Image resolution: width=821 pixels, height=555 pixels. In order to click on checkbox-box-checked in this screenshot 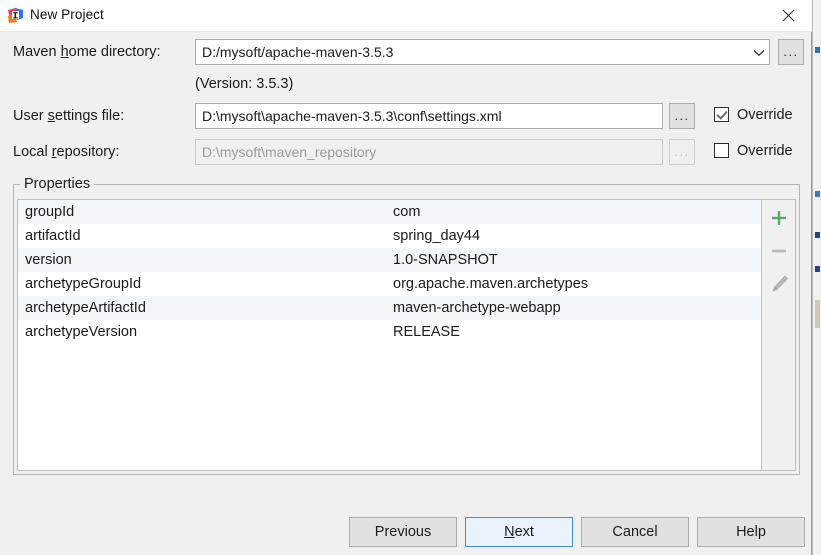, I will do `click(721, 114)`.